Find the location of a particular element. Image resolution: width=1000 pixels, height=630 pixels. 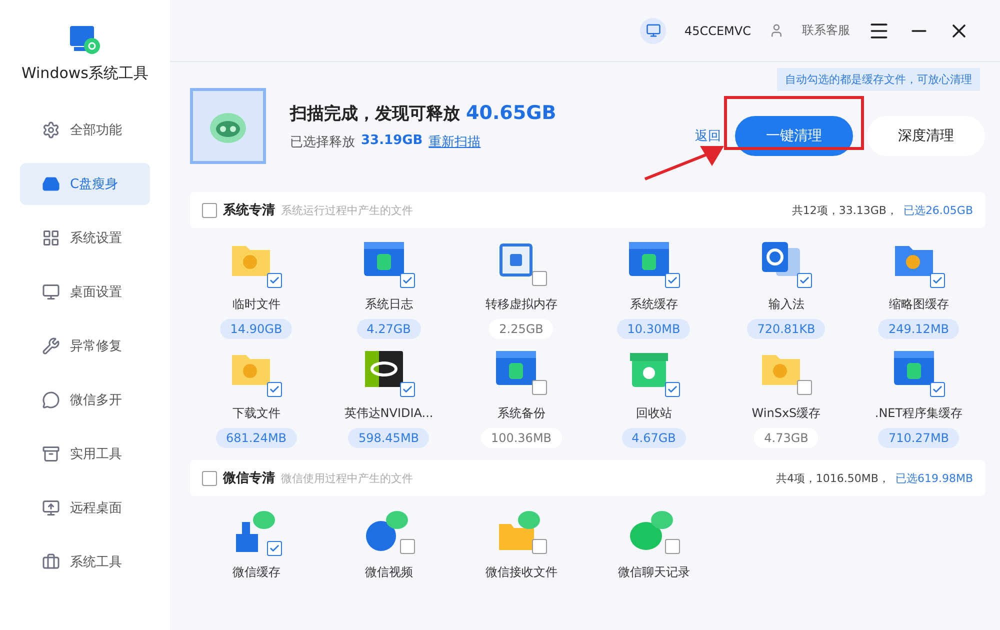

sidebar-item: 异常修复 is located at coordinates (85, 346).